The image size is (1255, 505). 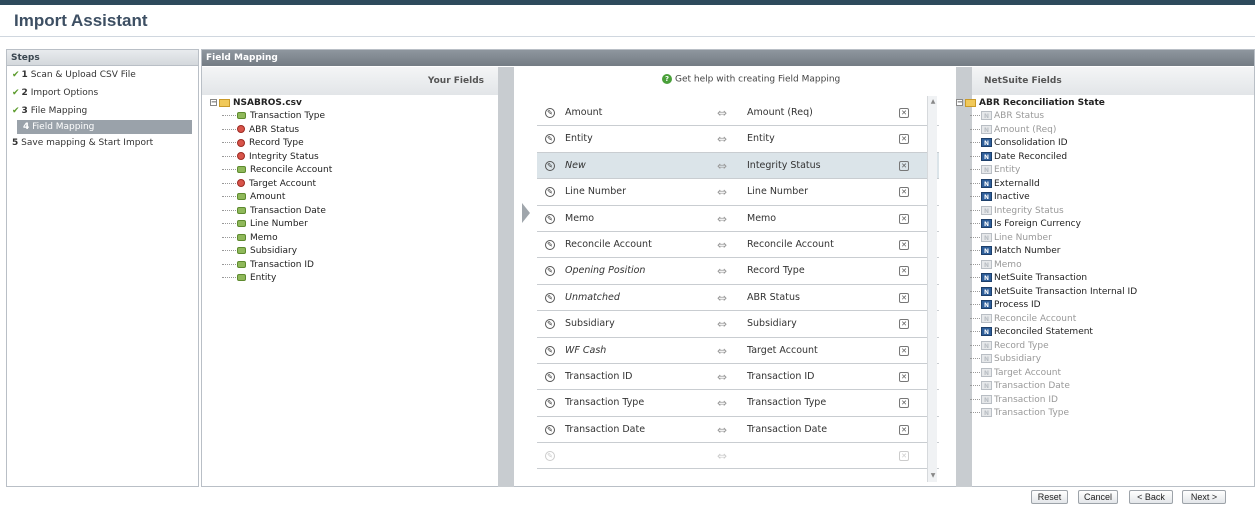 I want to click on mapping-row: ✎ Transaction ID ⇔ Transaction ID ✕, so click(x=738, y=377).